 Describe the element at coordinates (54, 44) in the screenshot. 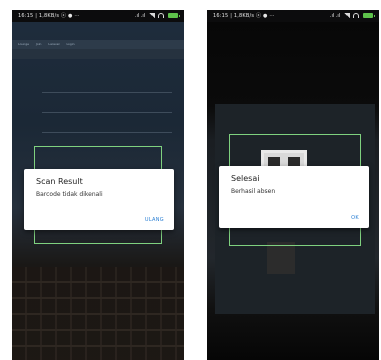

I see `browser-tab: Laravel` at that location.